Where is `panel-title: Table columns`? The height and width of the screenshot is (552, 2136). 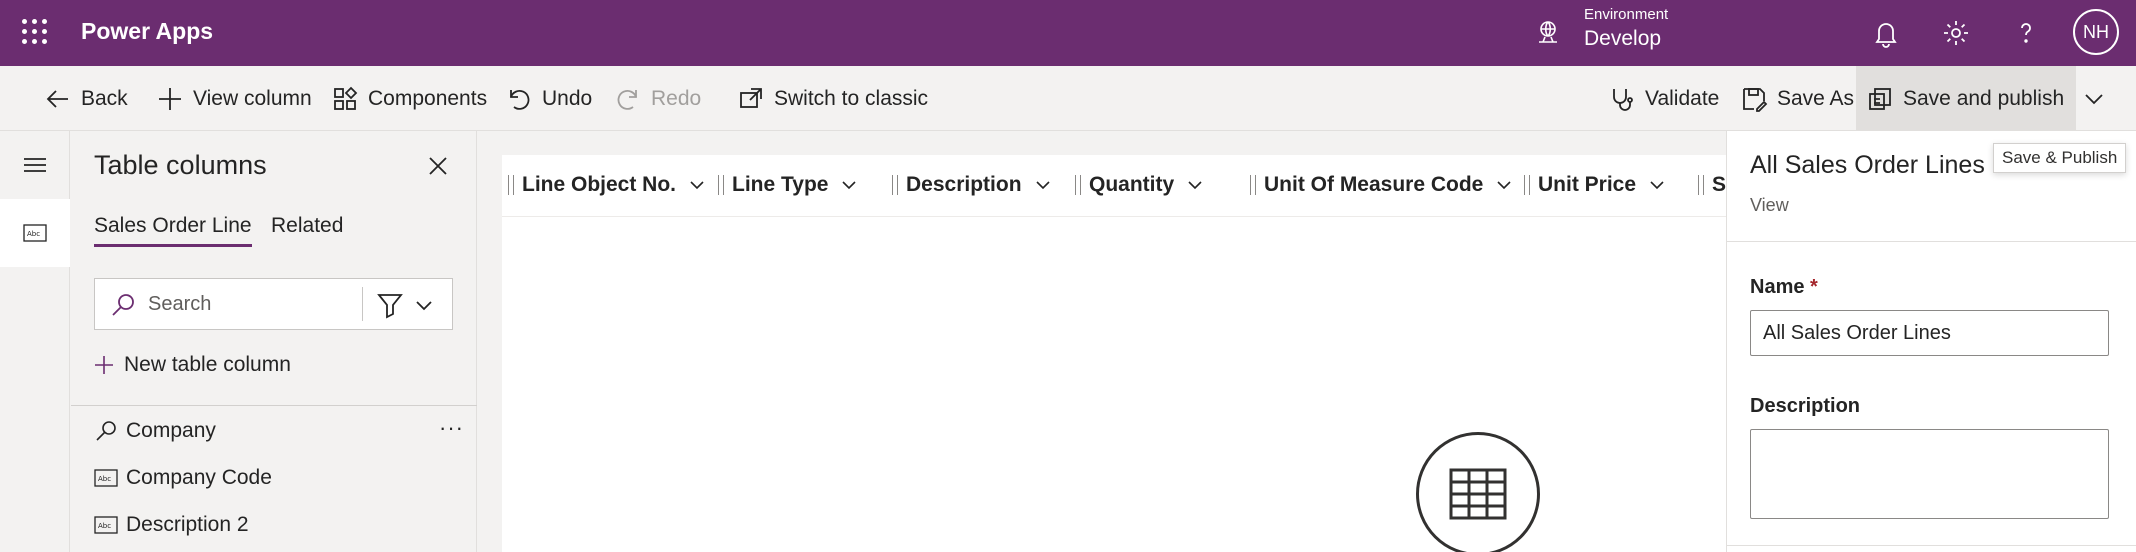 panel-title: Table columns is located at coordinates (180, 165).